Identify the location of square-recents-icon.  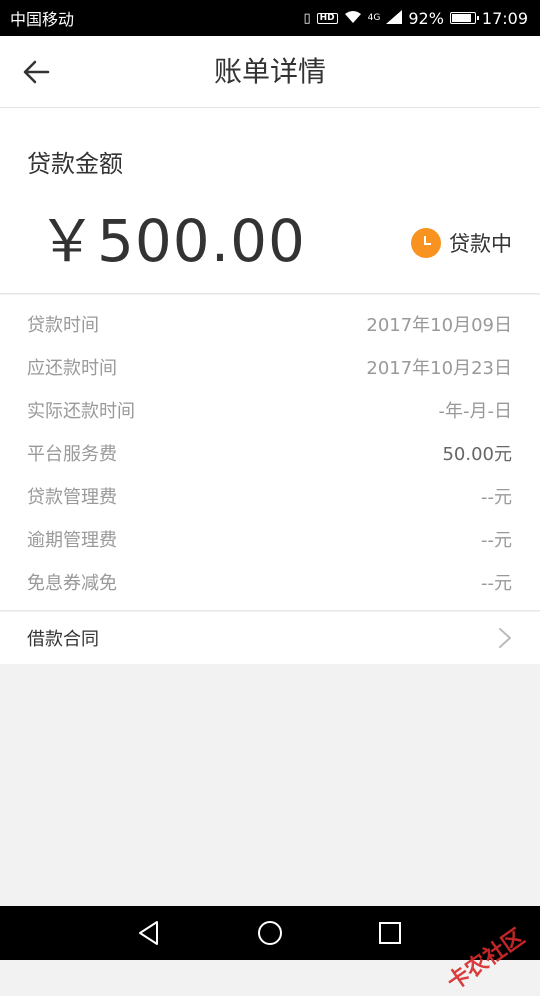
(390, 933).